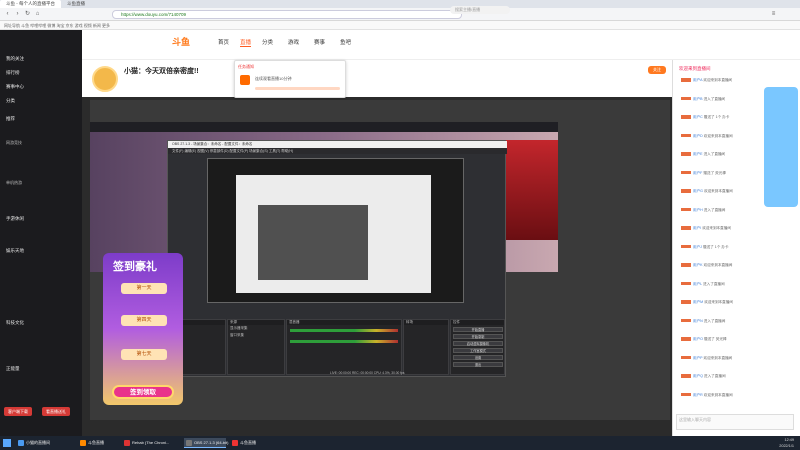 Image resolution: width=800 pixels, height=450 pixels. What do you see at coordinates (735, 422) in the screenshot?
I see `chat-input: 这里输入聊天内容` at bounding box center [735, 422].